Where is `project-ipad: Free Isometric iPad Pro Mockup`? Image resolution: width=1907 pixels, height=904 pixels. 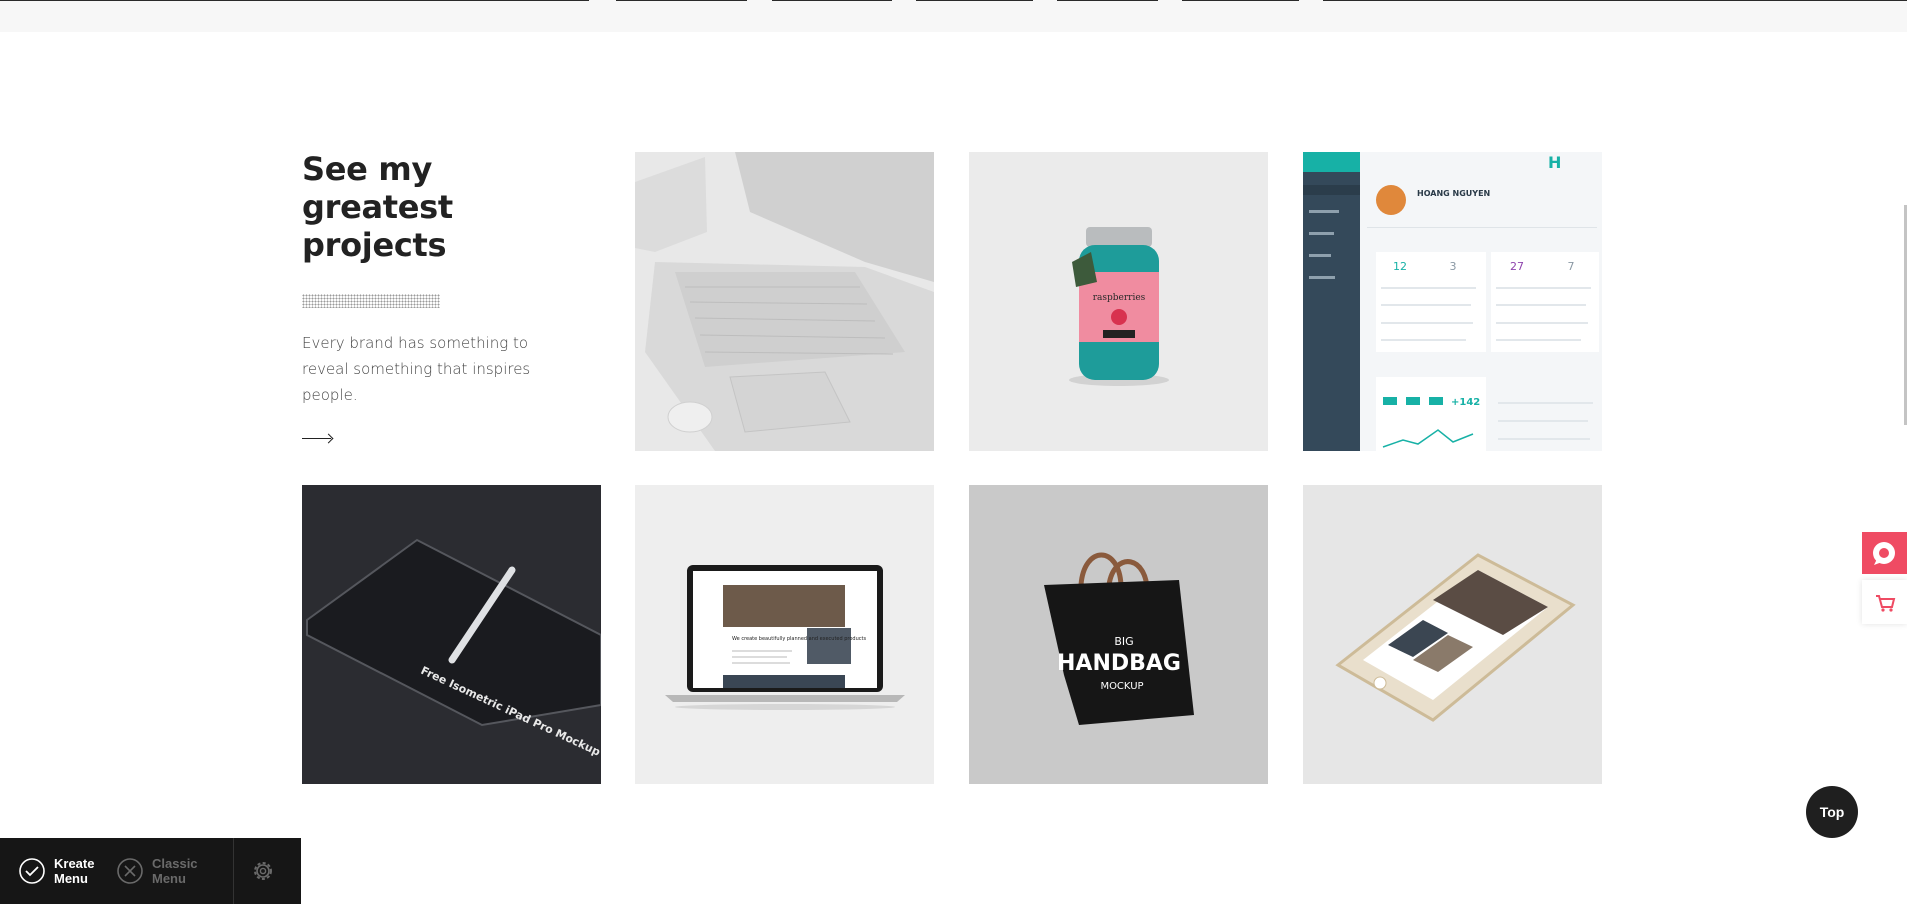
project-ipad: Free Isometric iPad Pro Mockup is located at coordinates (451, 634).